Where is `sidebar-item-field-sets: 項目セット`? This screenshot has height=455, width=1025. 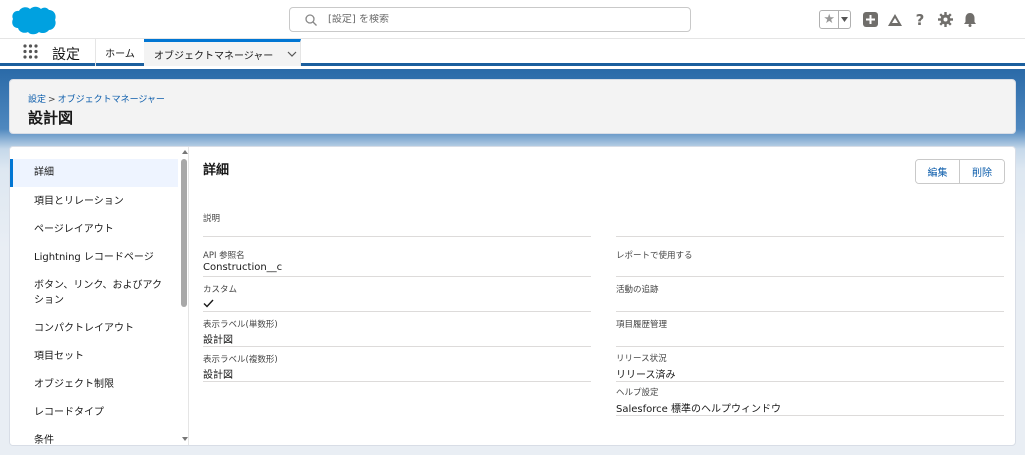
sidebar-item-field-sets: 項目セット is located at coordinates (94, 356).